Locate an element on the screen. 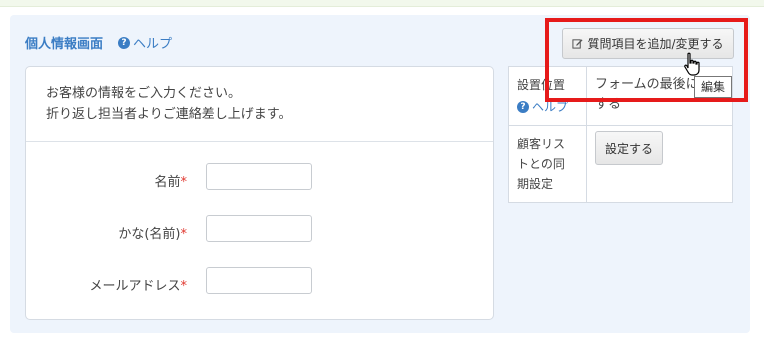 Image resolution: width=764 pixels, height=339 pixels. sync-label-cell: 顧客リス トとの同 期設定 is located at coordinates (547, 164).